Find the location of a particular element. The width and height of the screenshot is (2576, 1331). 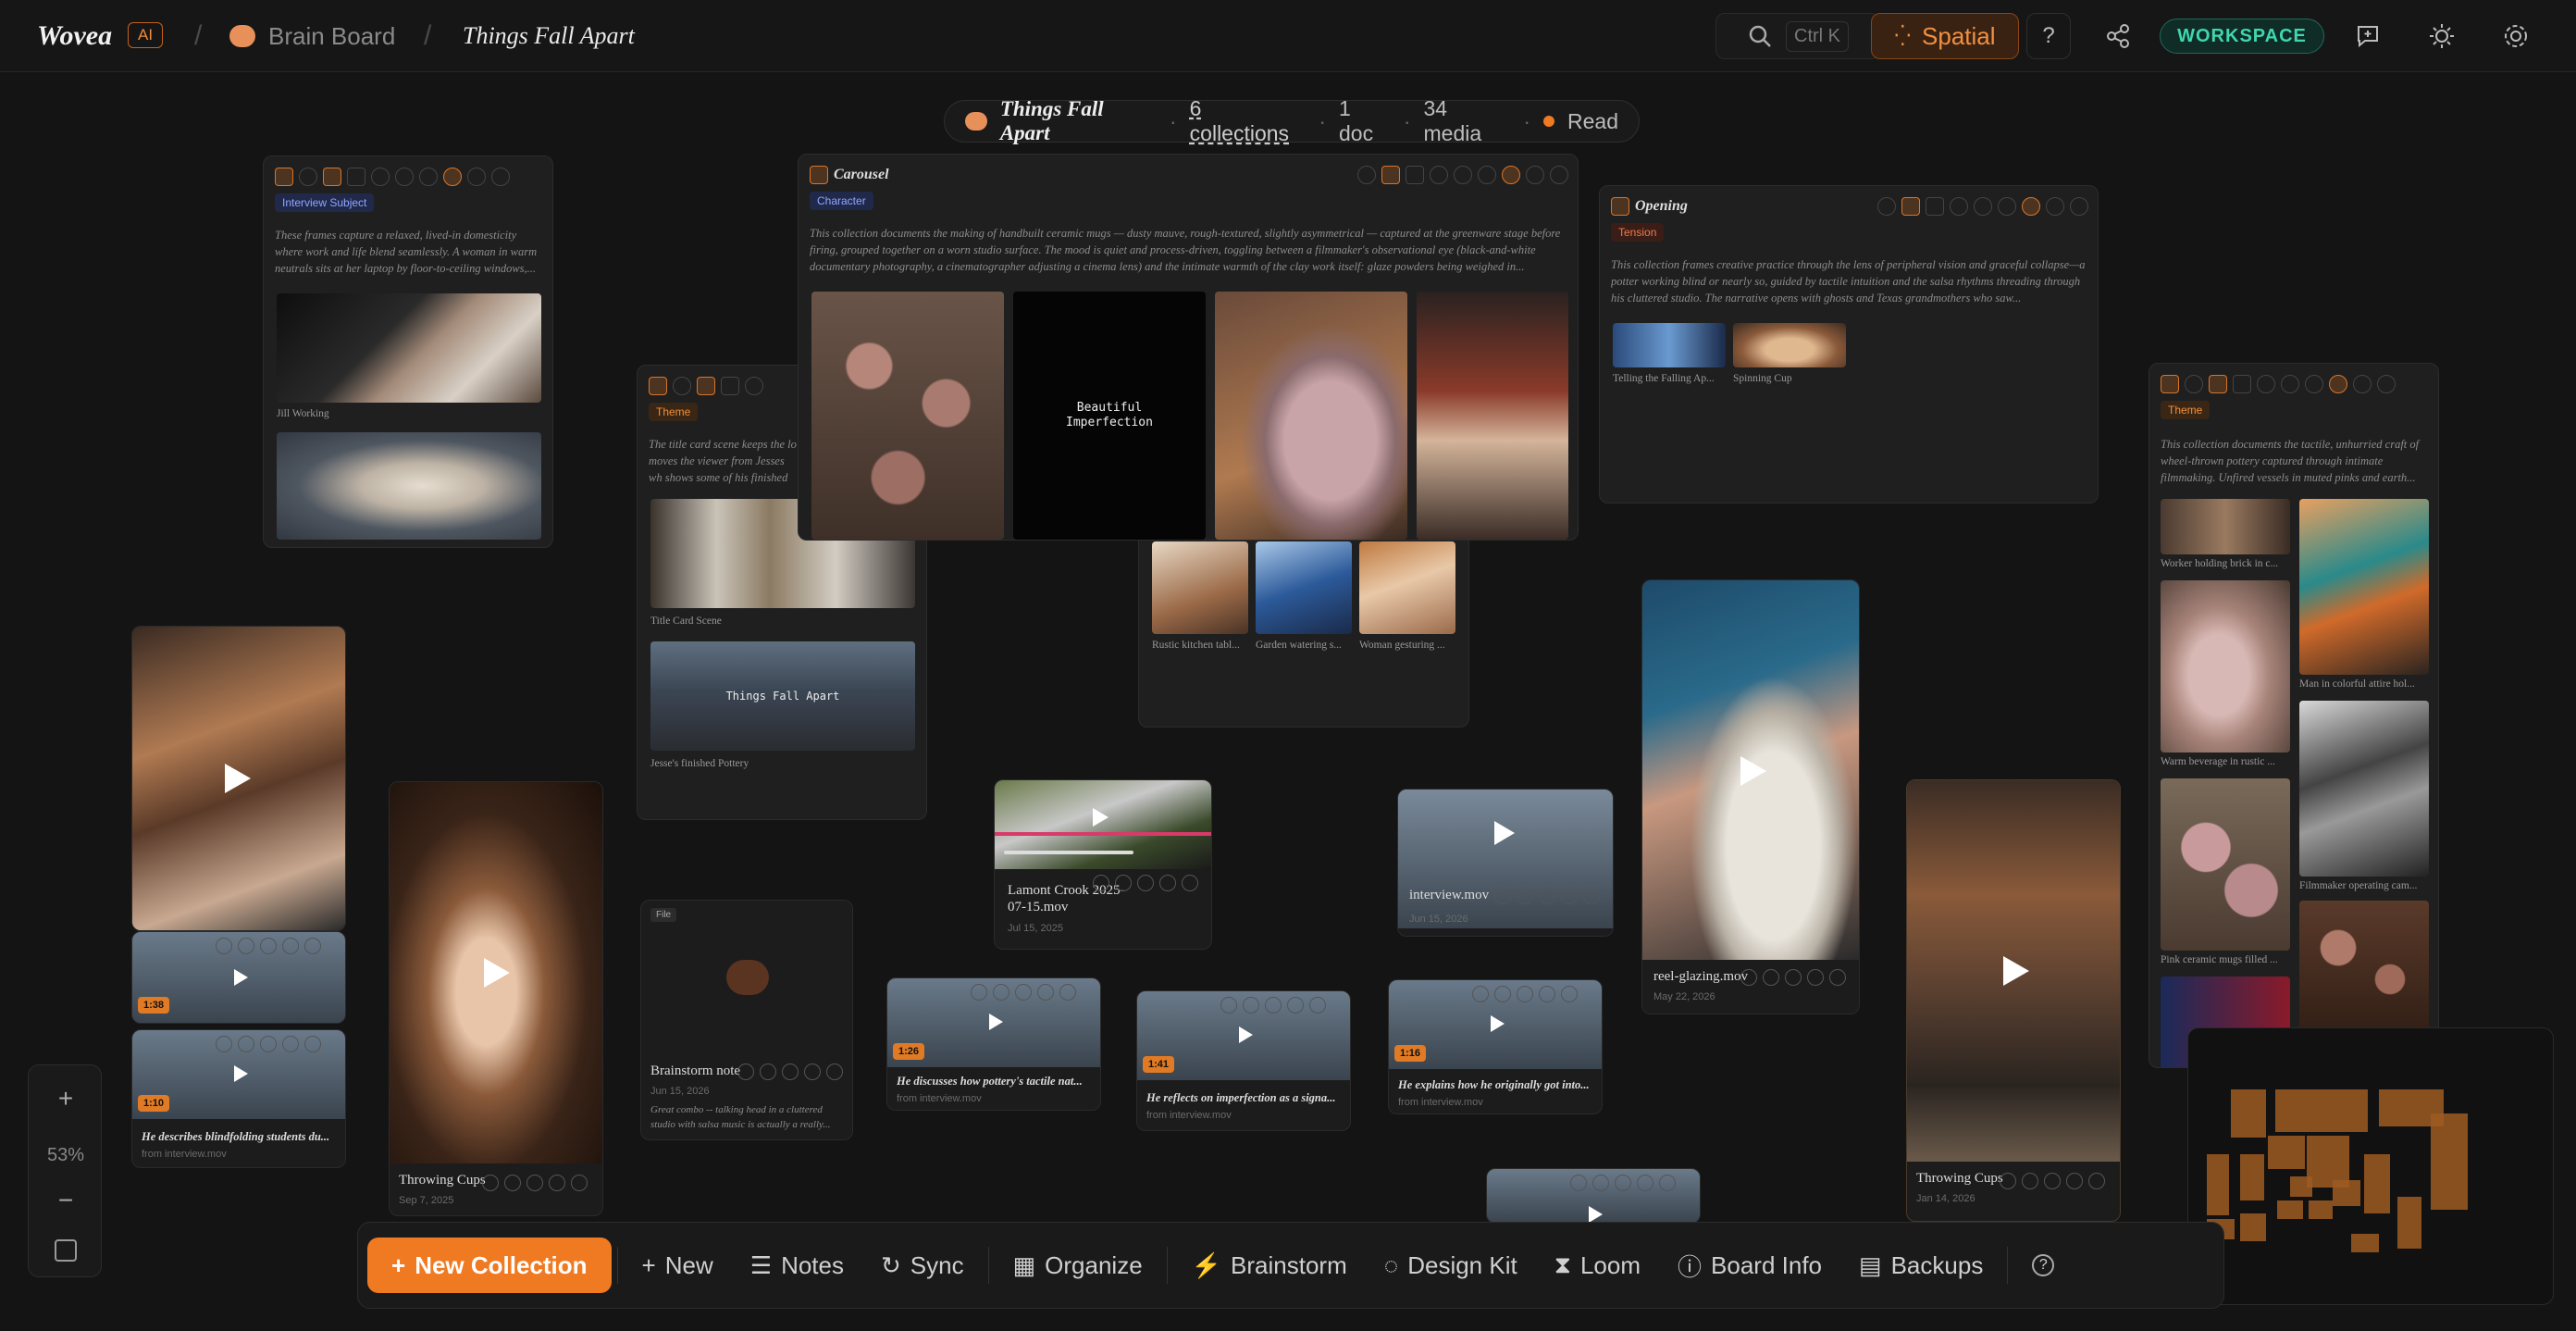

new-button: + New is located at coordinates (678, 1265).